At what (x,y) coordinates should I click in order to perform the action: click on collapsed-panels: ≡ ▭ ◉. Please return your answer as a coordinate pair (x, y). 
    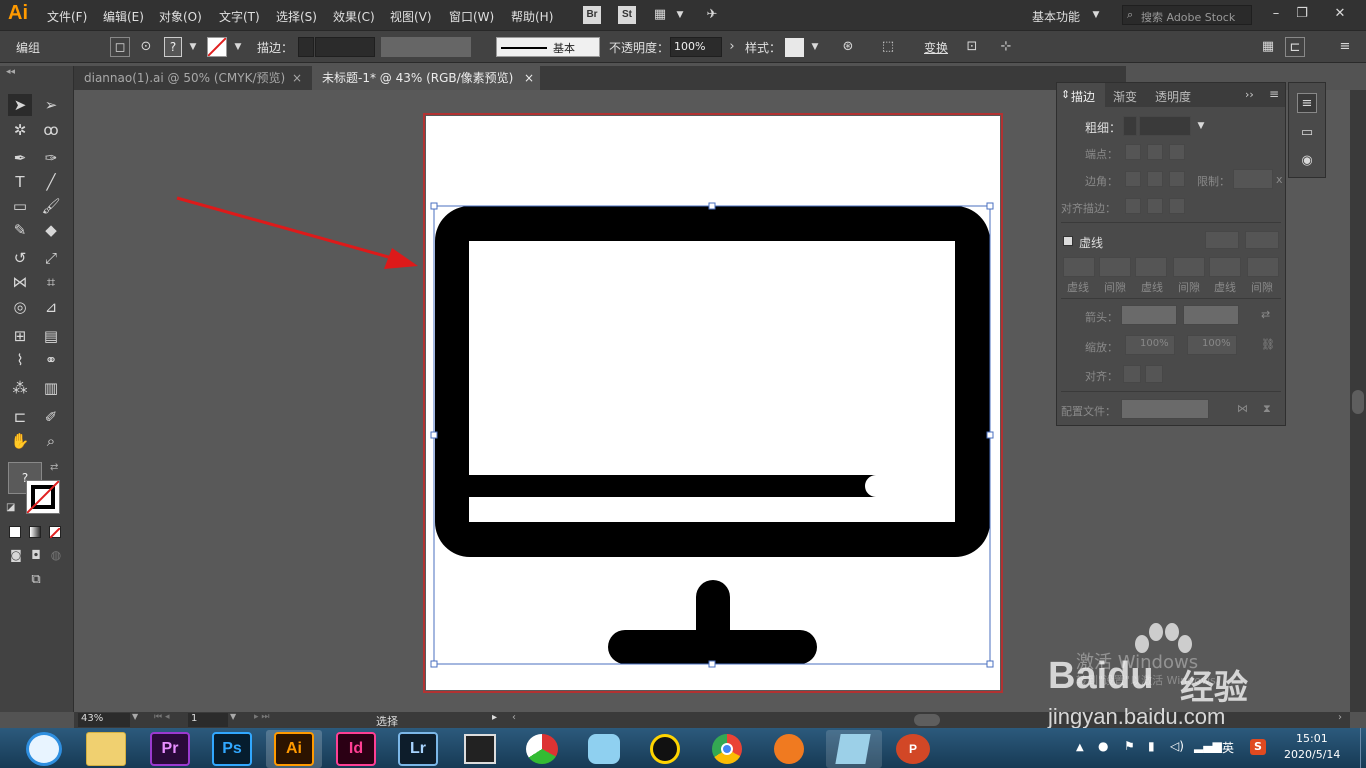
    Looking at the image, I should click on (1307, 130).